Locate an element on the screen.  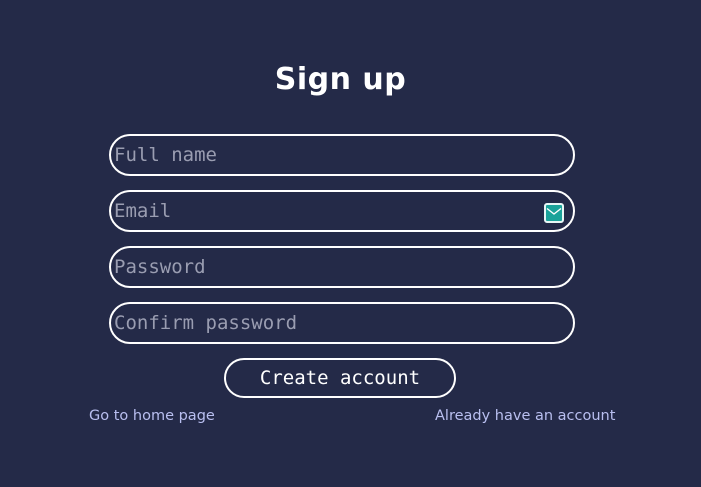
already-have-account-link: Already have an account is located at coordinates (525, 416).